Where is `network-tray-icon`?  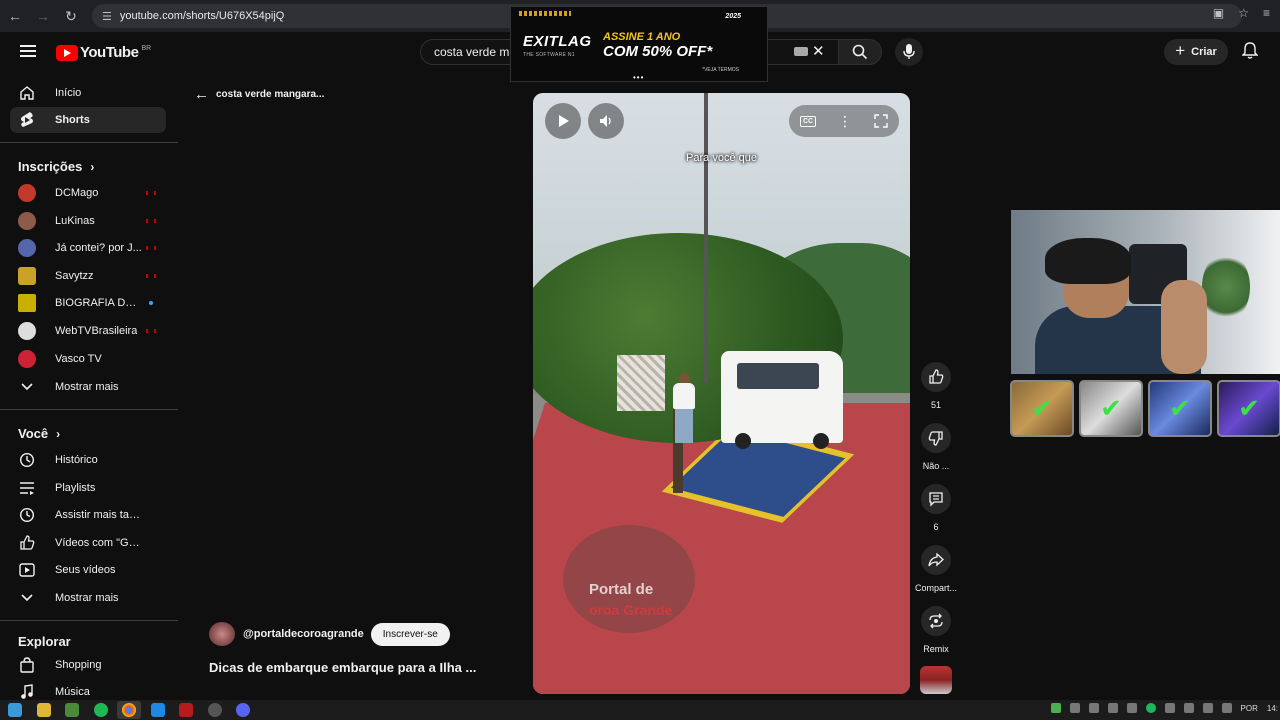 network-tray-icon is located at coordinates (1207, 708).